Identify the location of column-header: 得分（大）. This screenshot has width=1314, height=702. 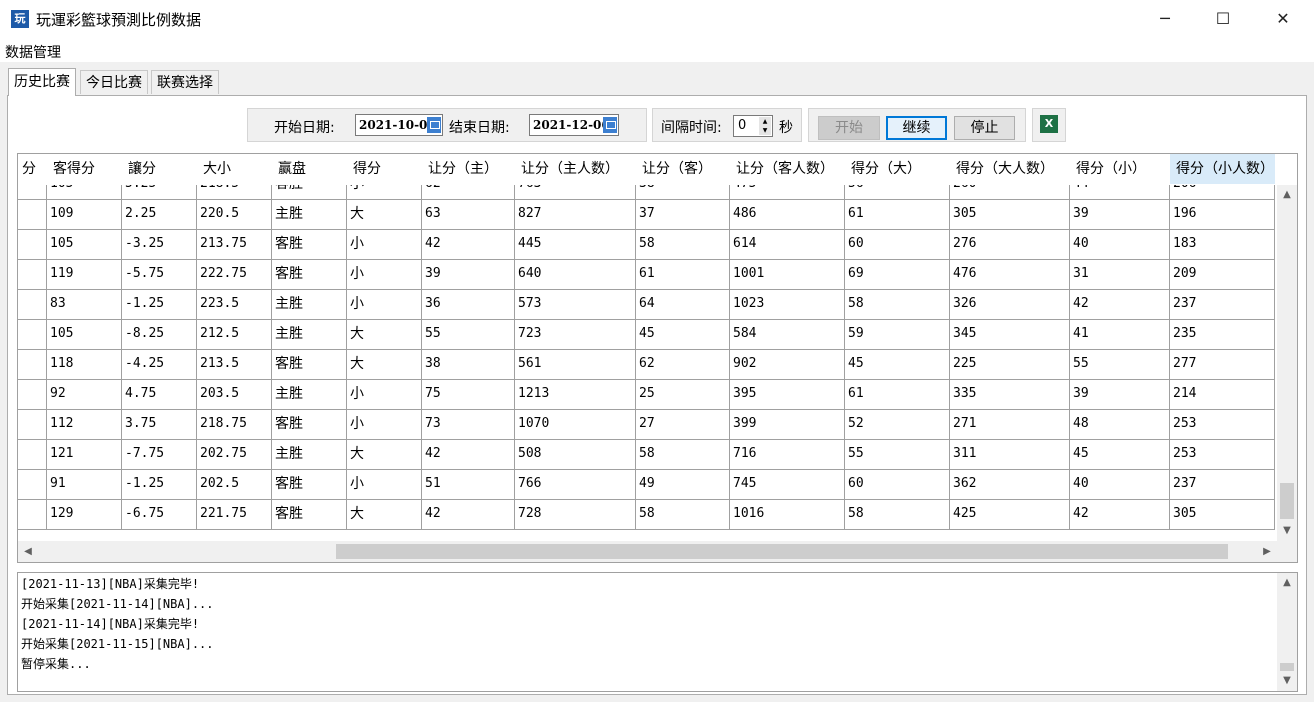
(897, 169).